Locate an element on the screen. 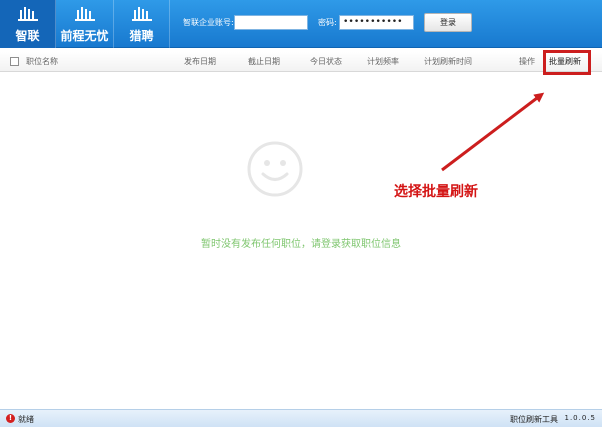  error-icon: ! is located at coordinates (10, 418).